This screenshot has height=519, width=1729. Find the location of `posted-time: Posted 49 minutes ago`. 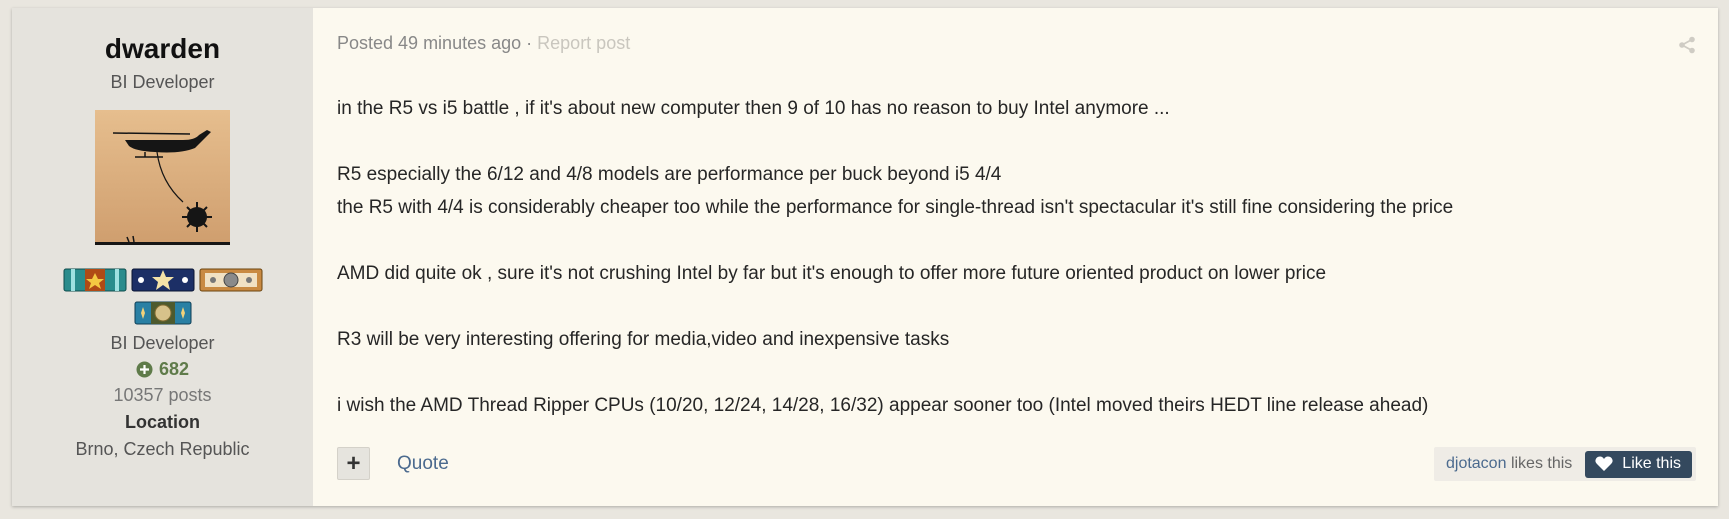

posted-time: Posted 49 minutes ago is located at coordinates (429, 43).